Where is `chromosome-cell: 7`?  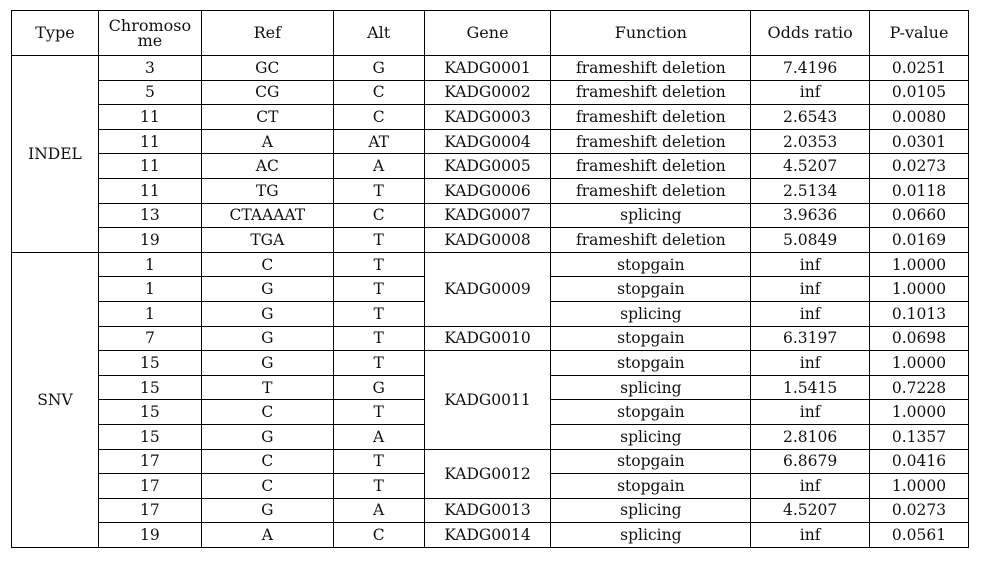
chromosome-cell: 7 is located at coordinates (149, 338).